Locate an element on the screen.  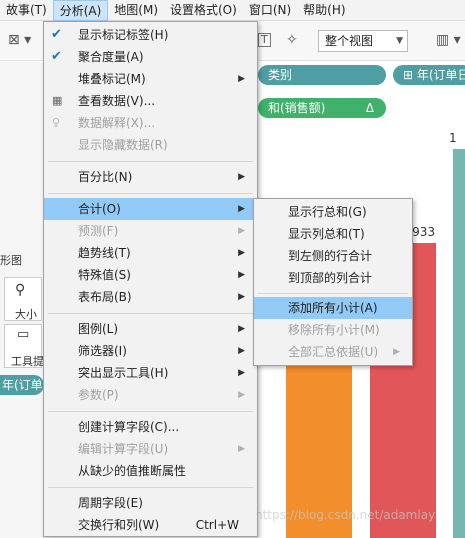
menu-item-label: 显示行总和(G) is located at coordinates (327, 212).